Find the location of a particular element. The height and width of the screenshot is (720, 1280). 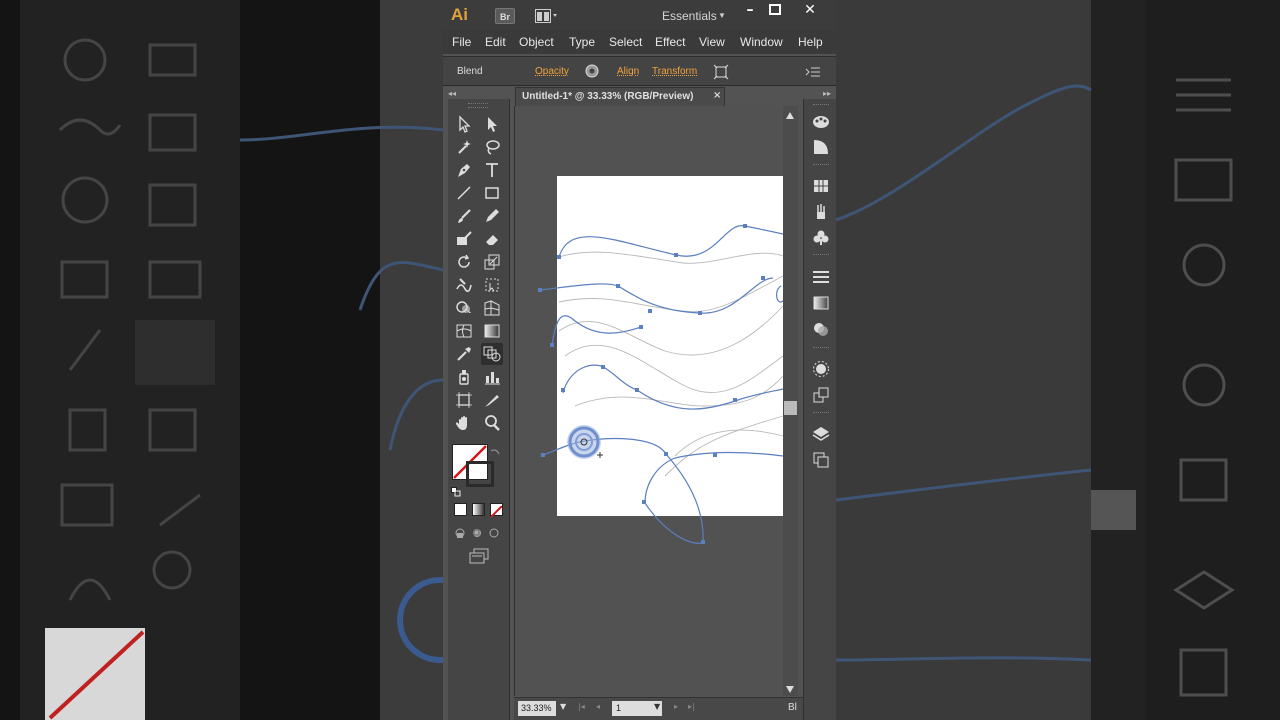

collapse-tools-icon: ◂◂ is located at coordinates (452, 93).